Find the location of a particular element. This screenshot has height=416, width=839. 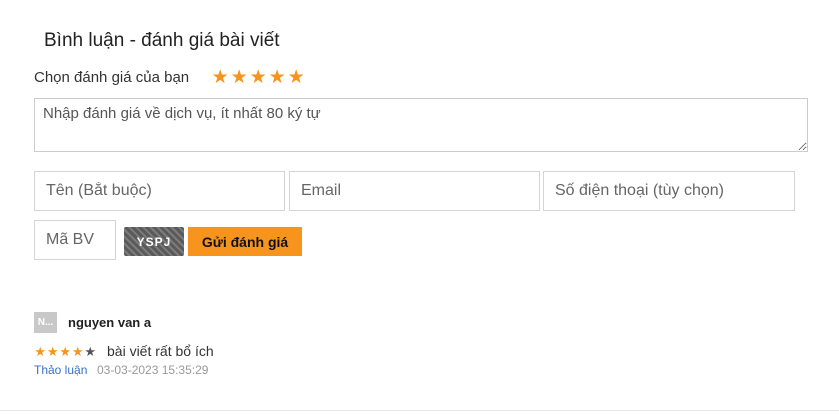

submit-review-button: Gửi đánh giá is located at coordinates (245, 241).